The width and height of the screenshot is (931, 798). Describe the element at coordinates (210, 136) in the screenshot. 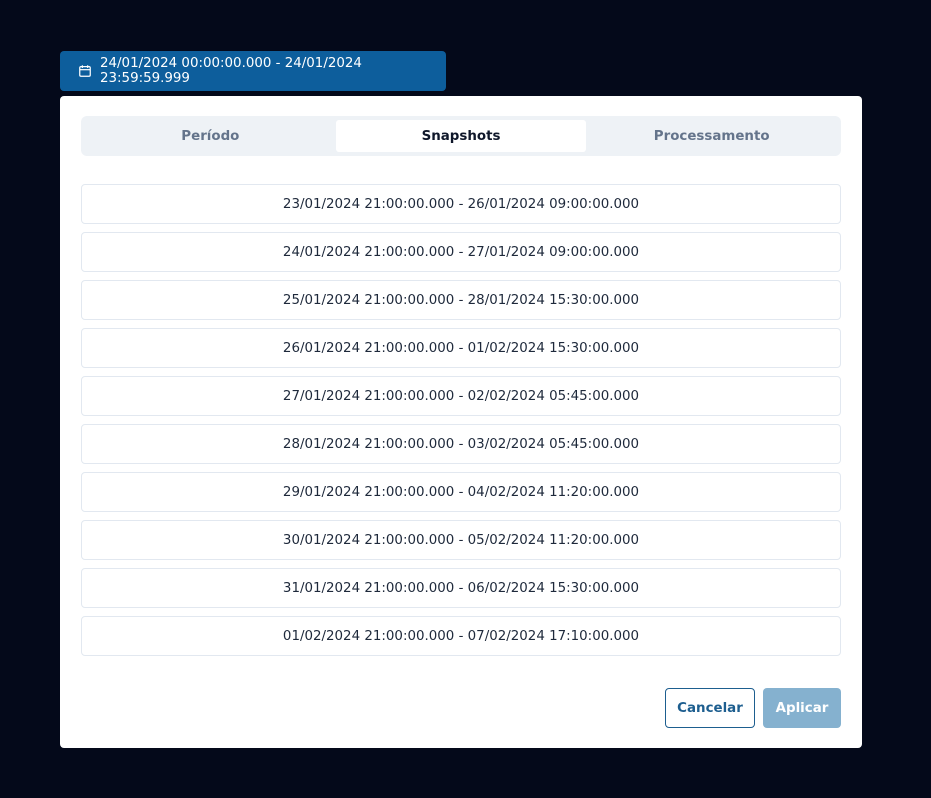

I see `tab-periodo: Período` at that location.